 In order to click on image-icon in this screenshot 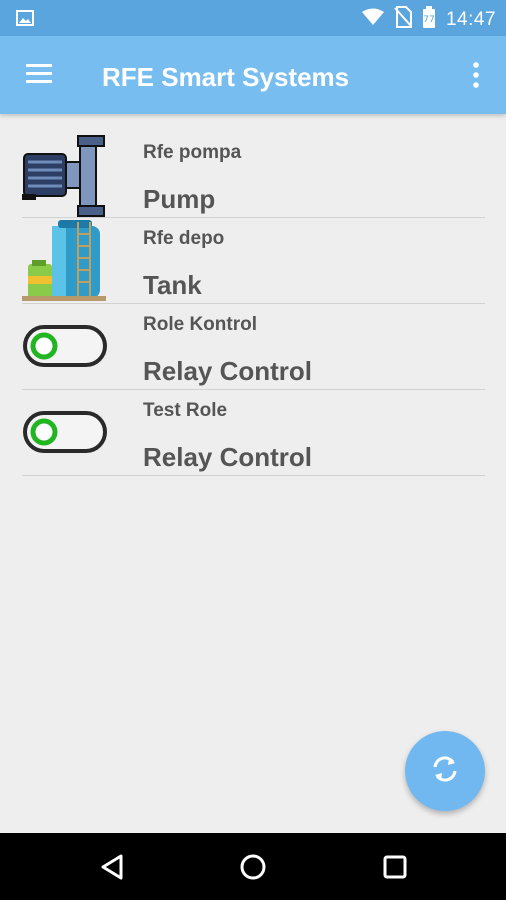, I will do `click(25, 20)`.